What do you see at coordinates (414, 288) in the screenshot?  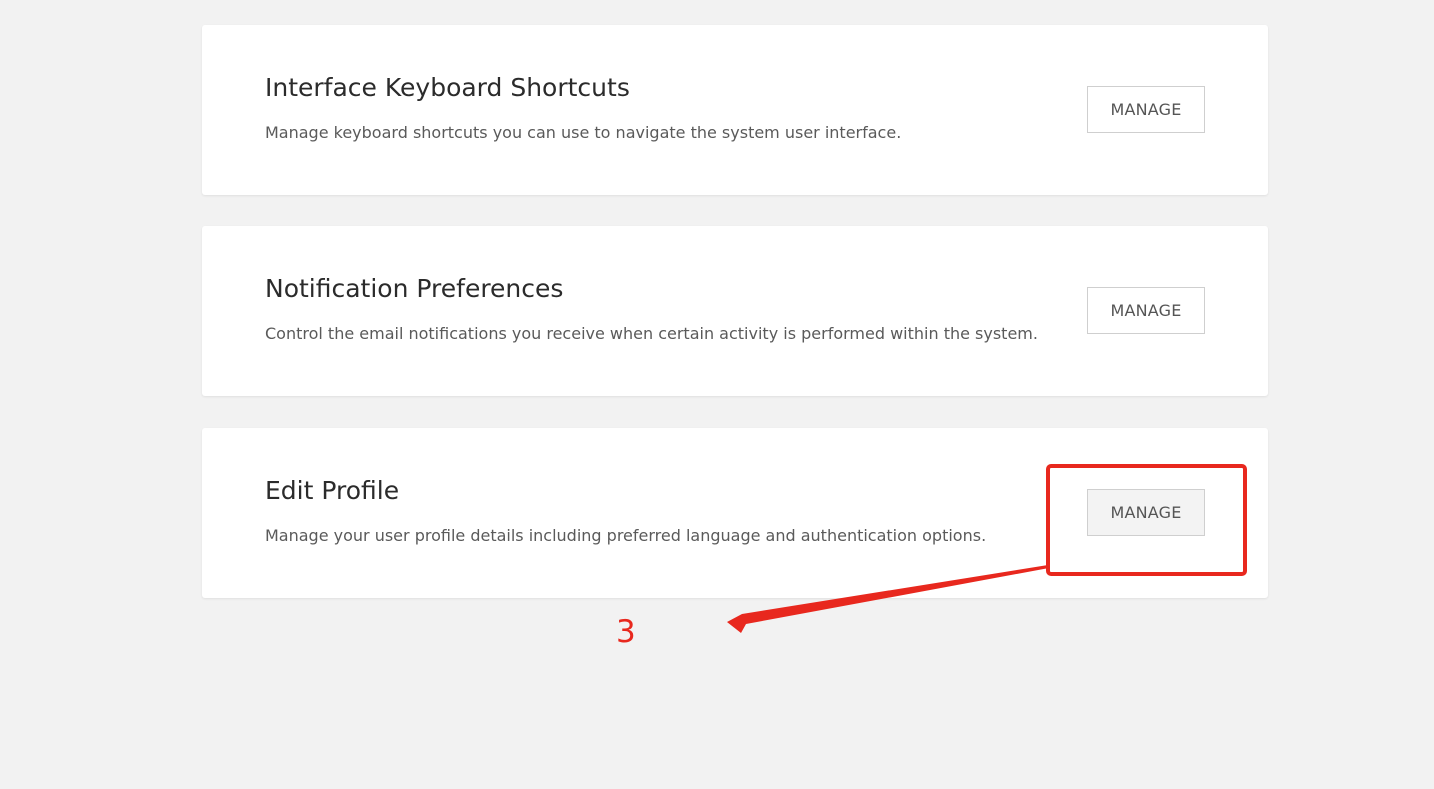 I see `notification-preferences-title: Notification Preferences` at bounding box center [414, 288].